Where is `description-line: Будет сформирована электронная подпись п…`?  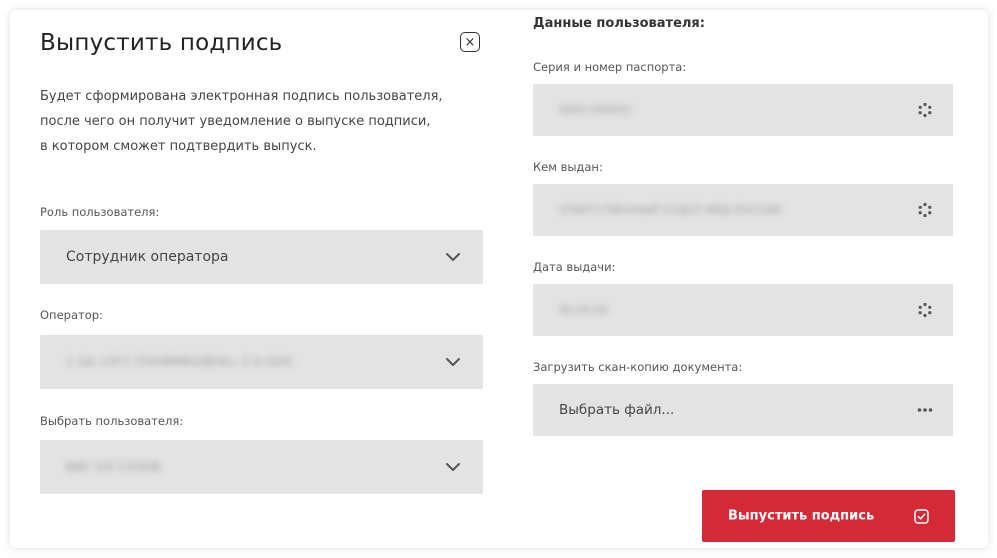
description-line: Будет сформирована электронная подпись п… is located at coordinates (241, 96).